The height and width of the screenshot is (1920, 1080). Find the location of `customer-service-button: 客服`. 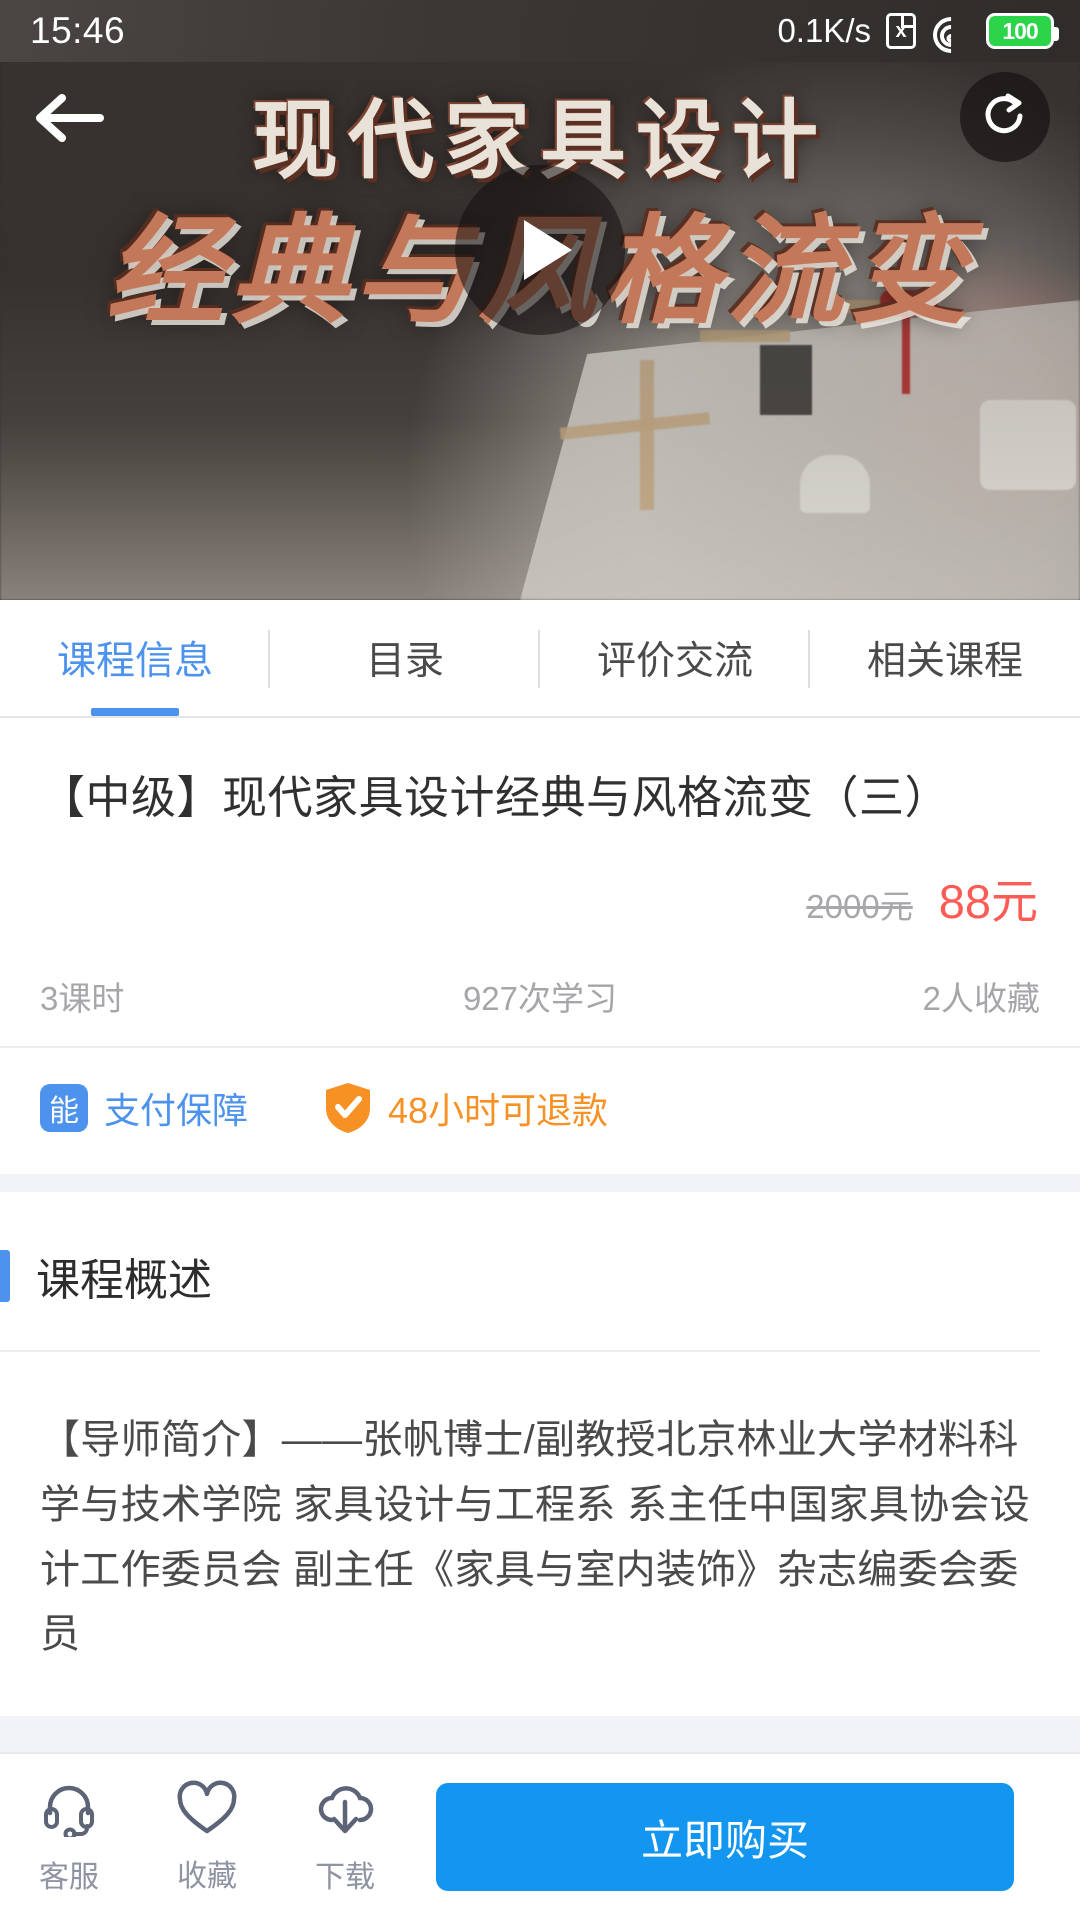

customer-service-button: 客服 is located at coordinates (69, 1837).